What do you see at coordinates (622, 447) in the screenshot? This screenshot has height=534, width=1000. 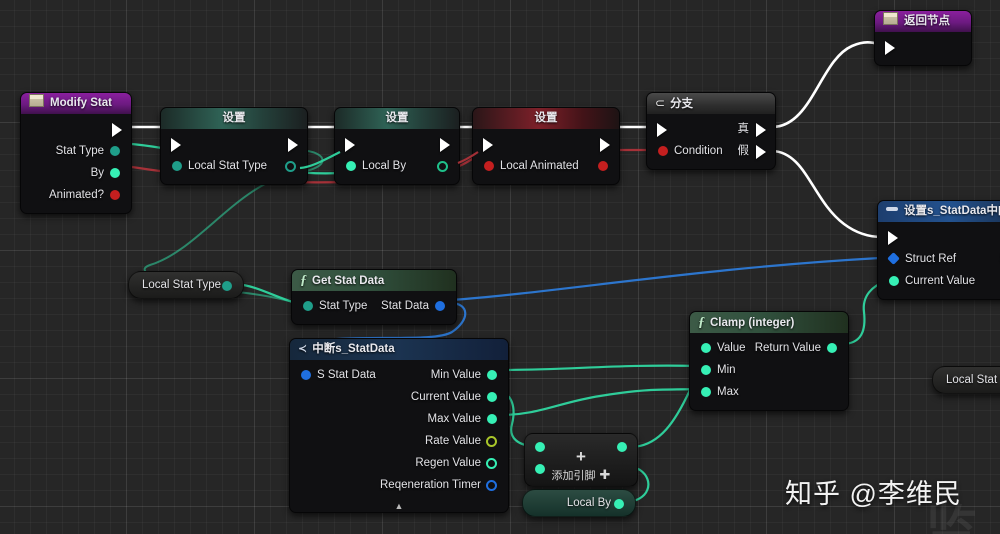 I see `add-output-pin` at bounding box center [622, 447].